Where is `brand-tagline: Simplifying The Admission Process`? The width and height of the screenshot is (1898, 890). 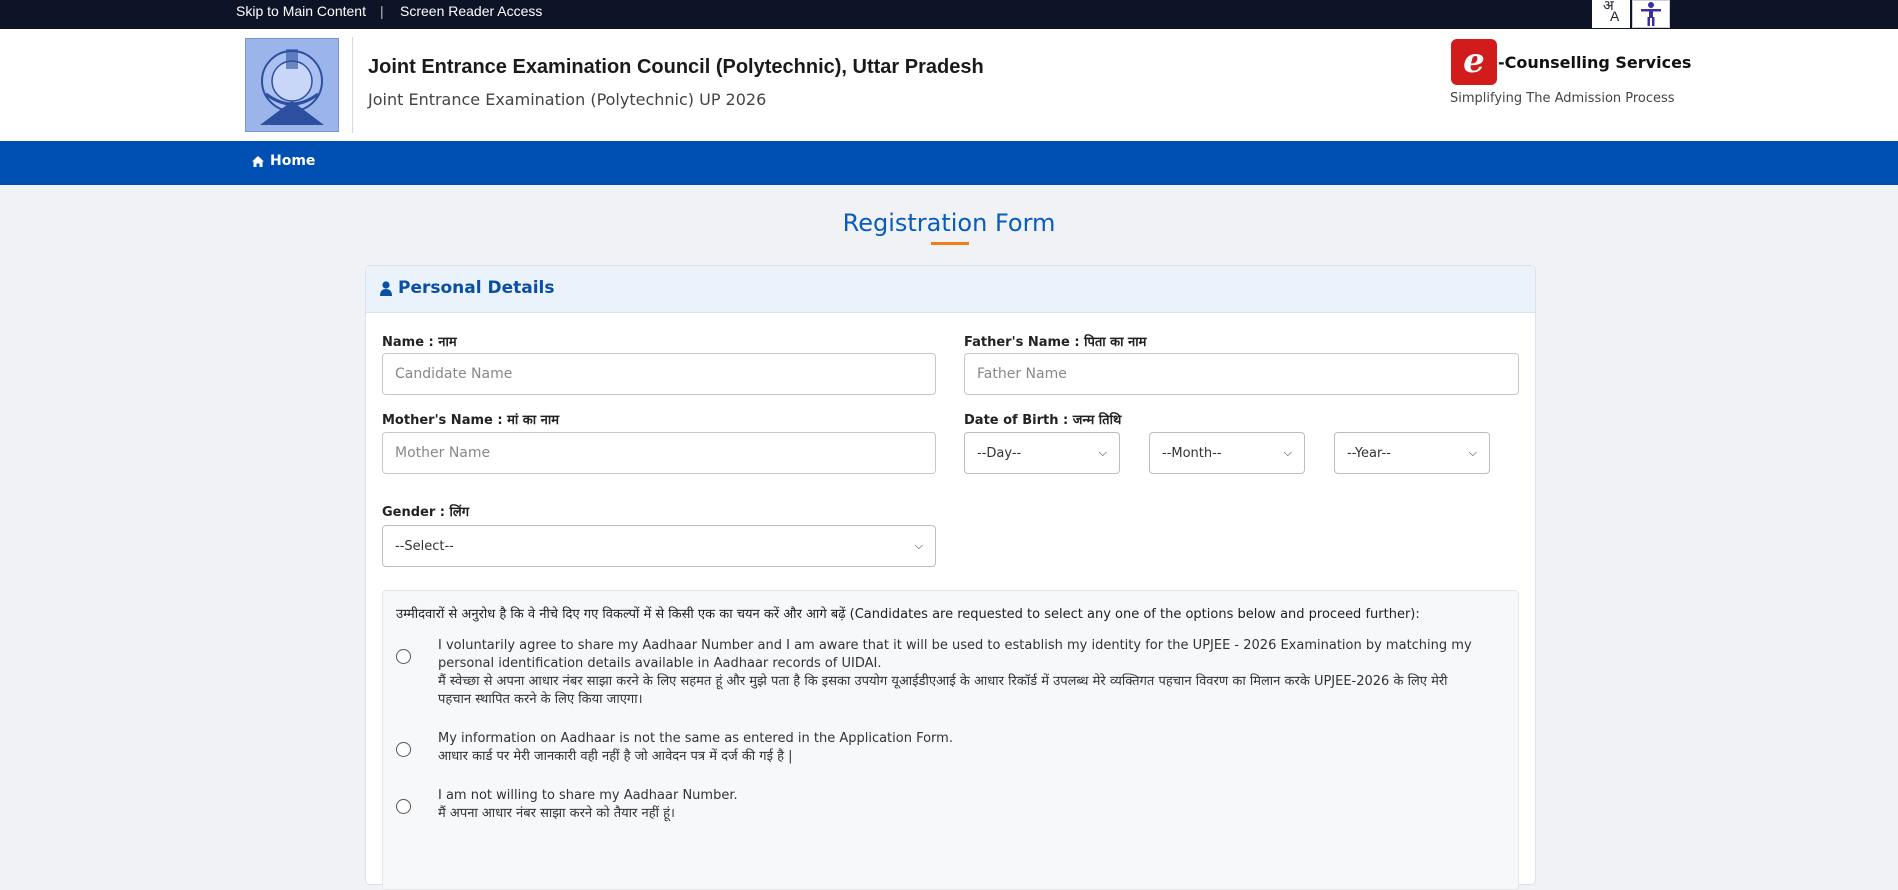 brand-tagline: Simplifying The Admission Process is located at coordinates (1562, 98).